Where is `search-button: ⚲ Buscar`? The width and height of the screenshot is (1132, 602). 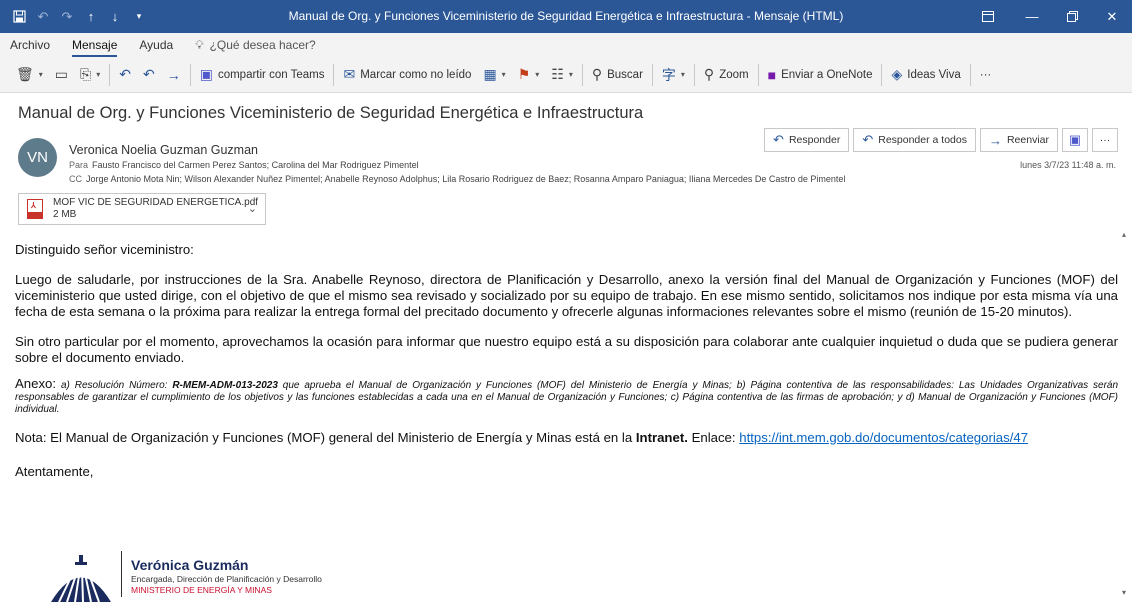
search-button: ⚲ Buscar is located at coordinates (617, 75).